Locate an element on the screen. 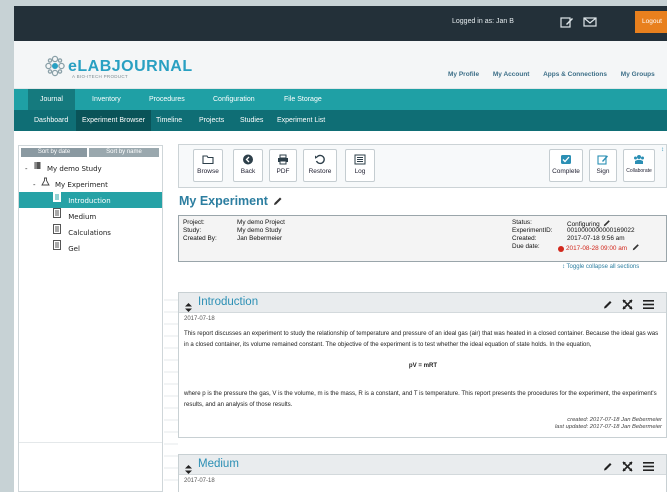 The image size is (667, 492). restore-icon is located at coordinates (320, 159).